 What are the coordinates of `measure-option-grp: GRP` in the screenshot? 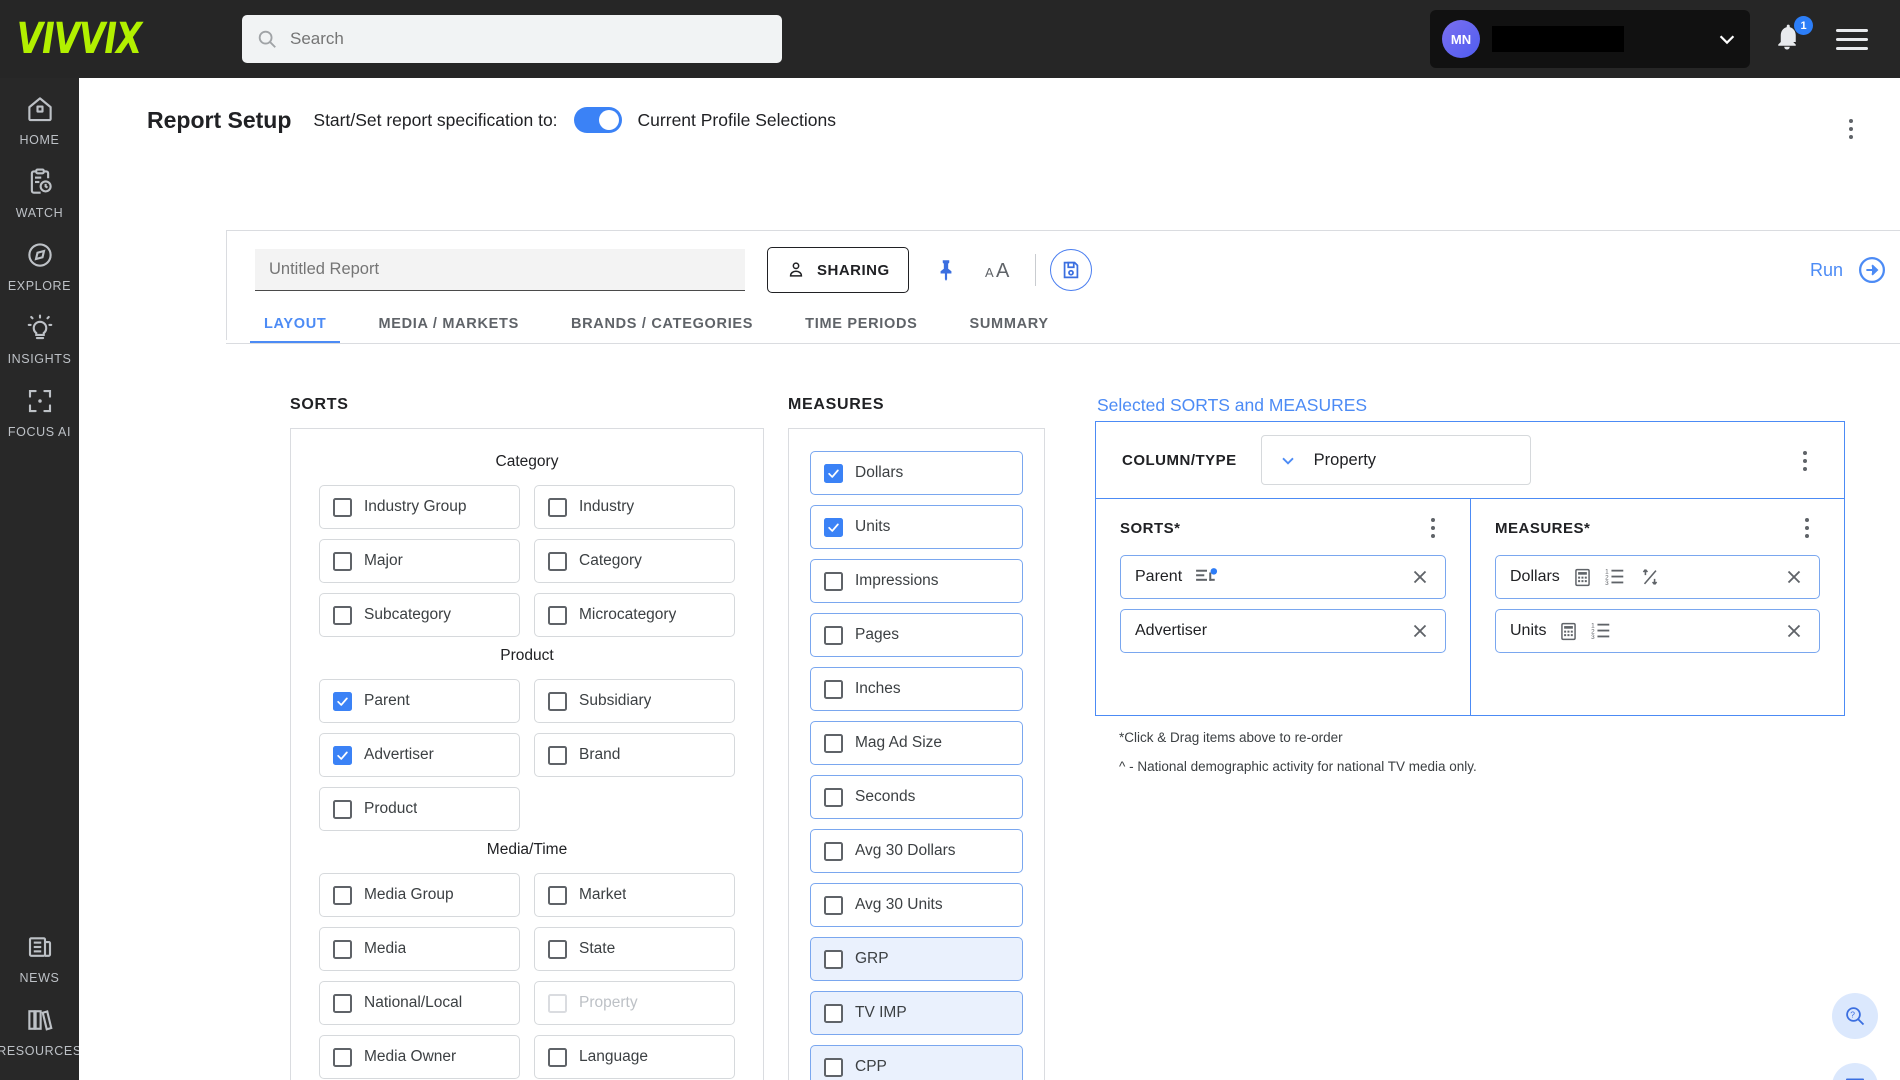 It's located at (916, 959).